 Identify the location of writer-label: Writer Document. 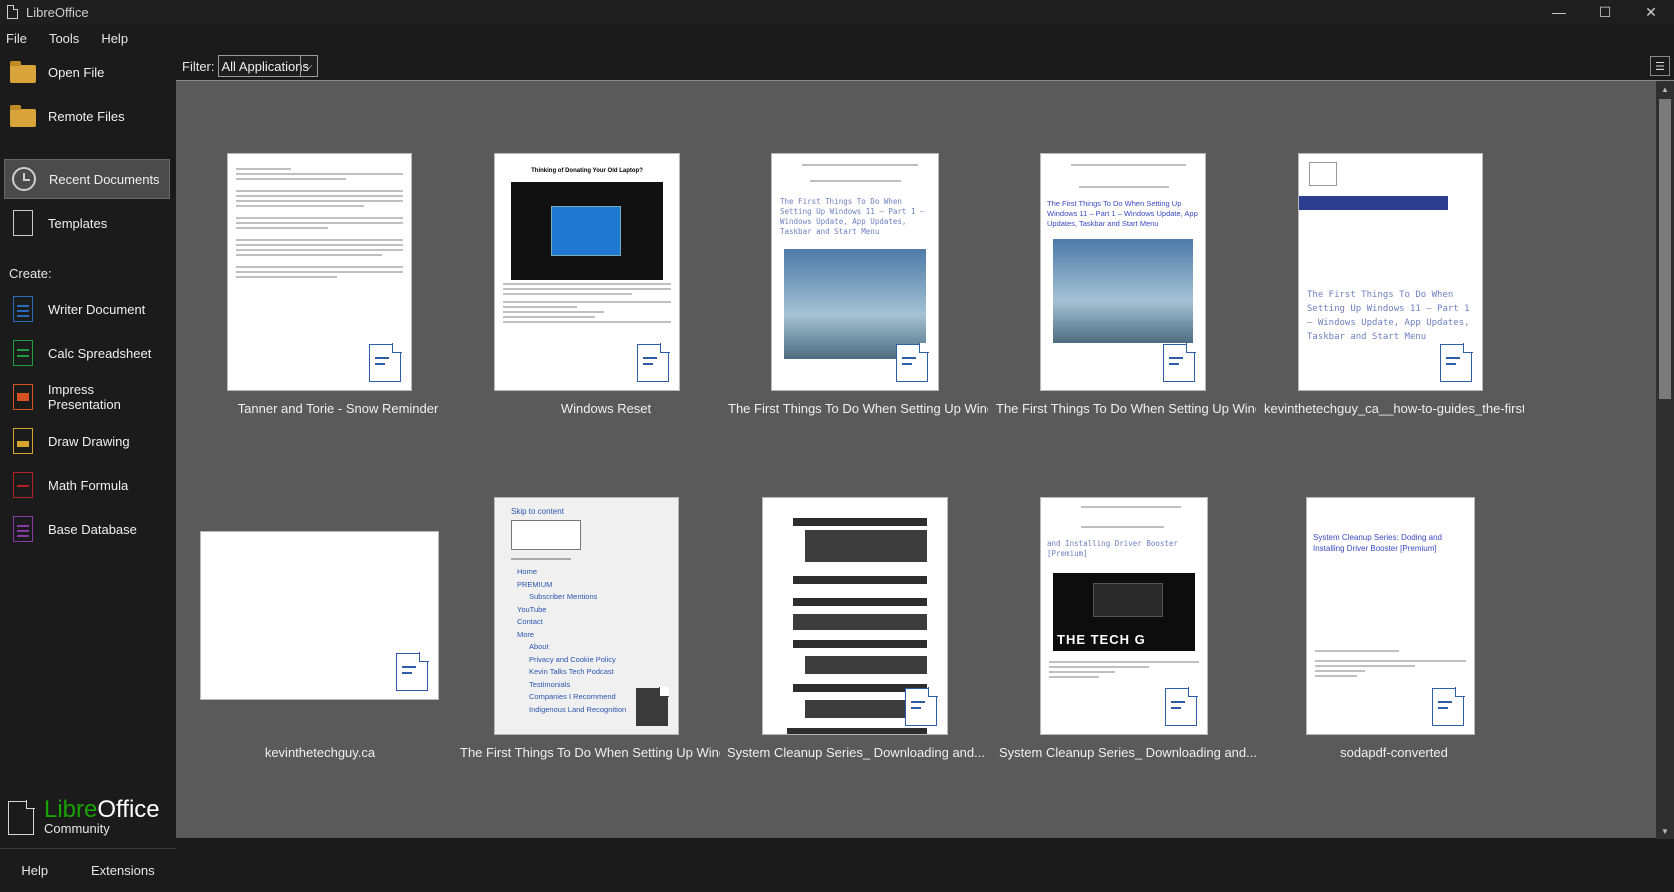
(97, 309).